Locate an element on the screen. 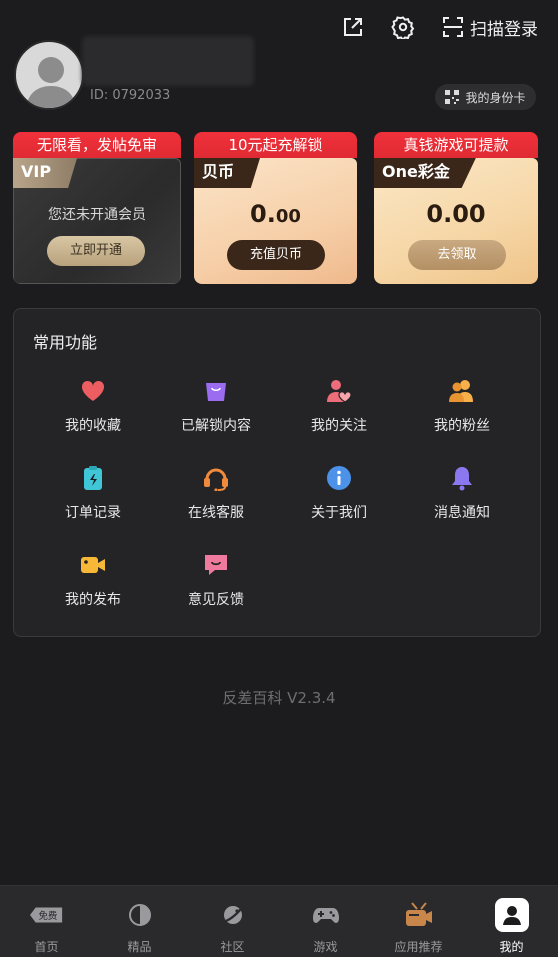 The width and height of the screenshot is (558, 957). func-feedback: 意见反馈 is located at coordinates (216, 586).